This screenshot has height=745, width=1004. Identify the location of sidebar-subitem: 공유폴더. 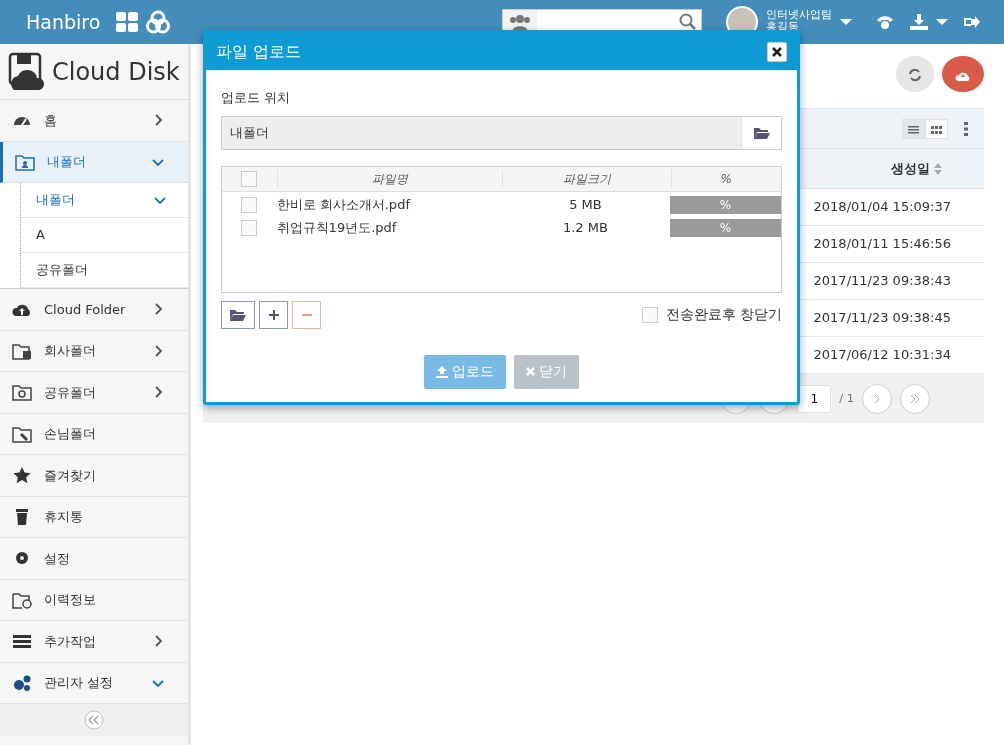
(104, 270).